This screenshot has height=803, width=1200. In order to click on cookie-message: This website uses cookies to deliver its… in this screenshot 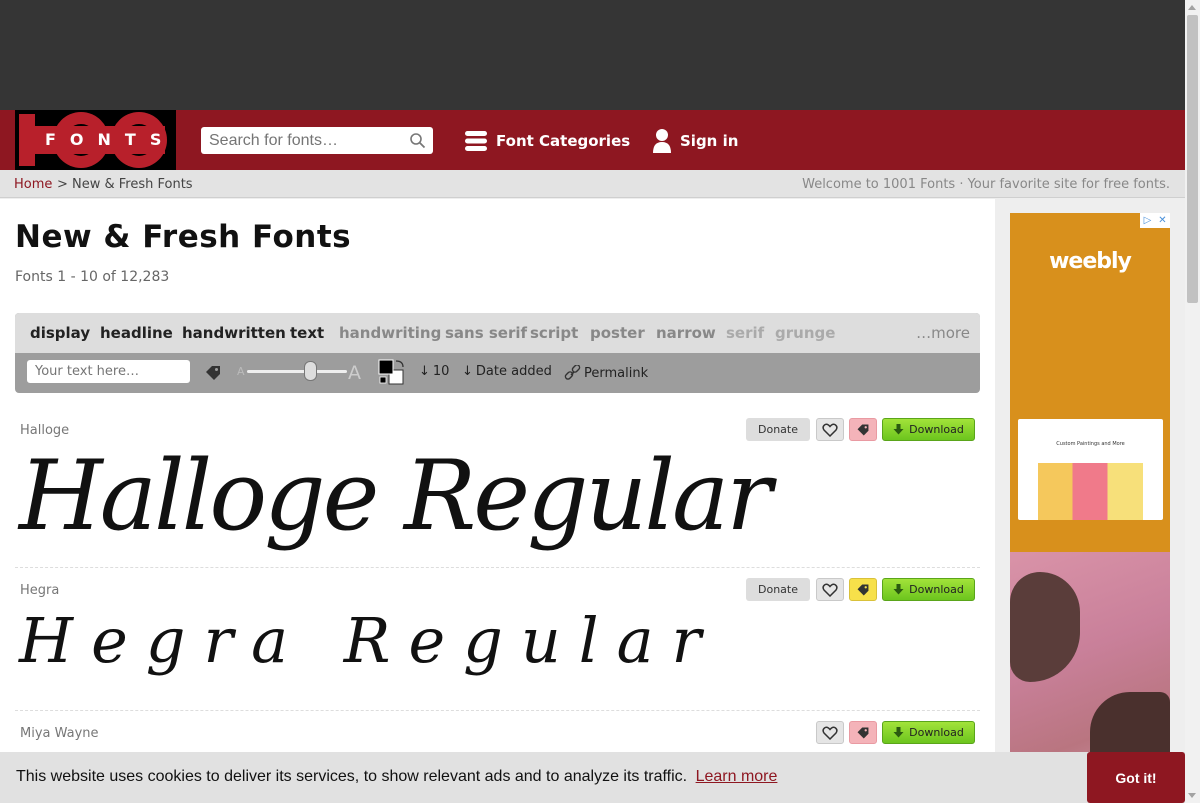, I will do `click(396, 777)`.